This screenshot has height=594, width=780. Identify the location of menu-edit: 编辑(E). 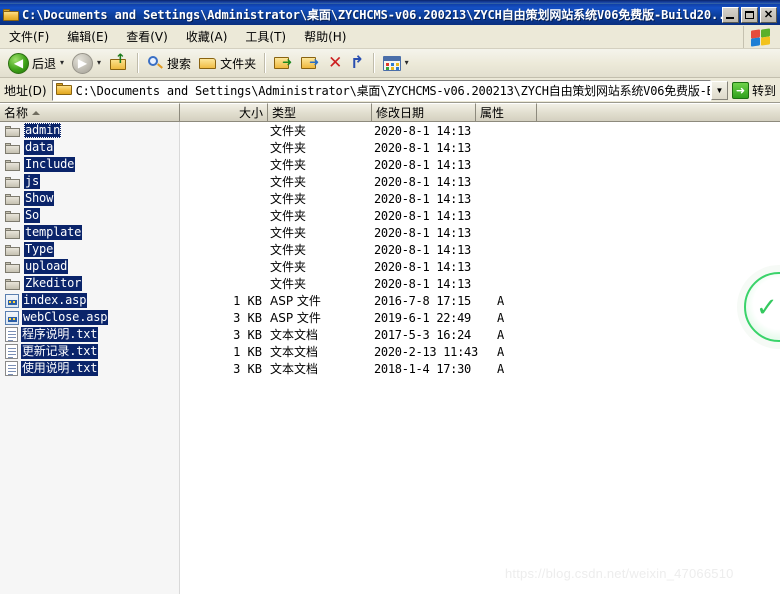
(87, 36).